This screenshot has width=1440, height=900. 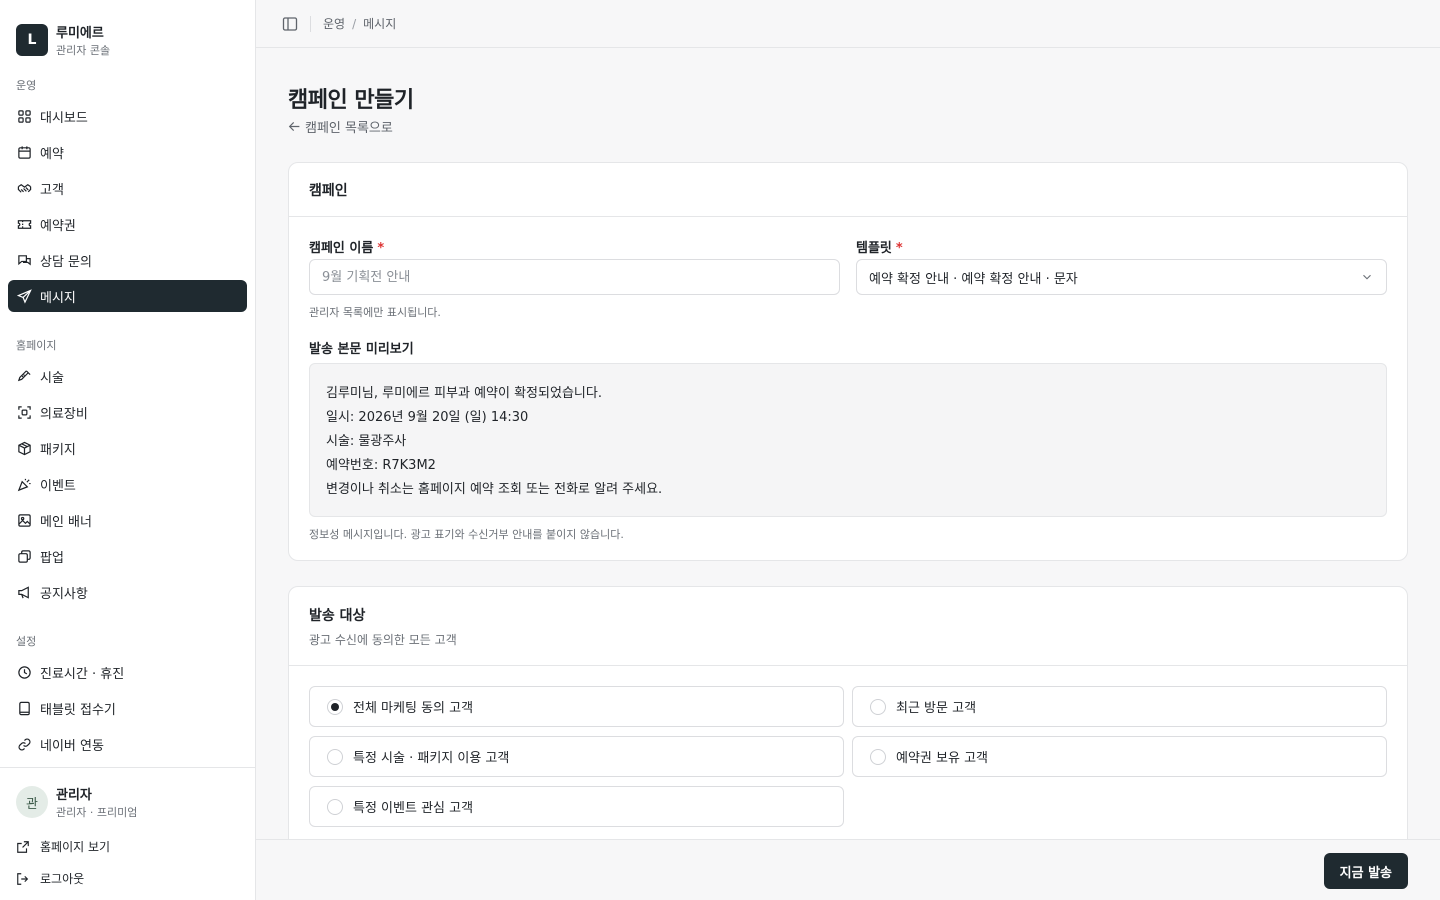 What do you see at coordinates (127, 152) in the screenshot?
I see `sidebar-item-reservations: 예약` at bounding box center [127, 152].